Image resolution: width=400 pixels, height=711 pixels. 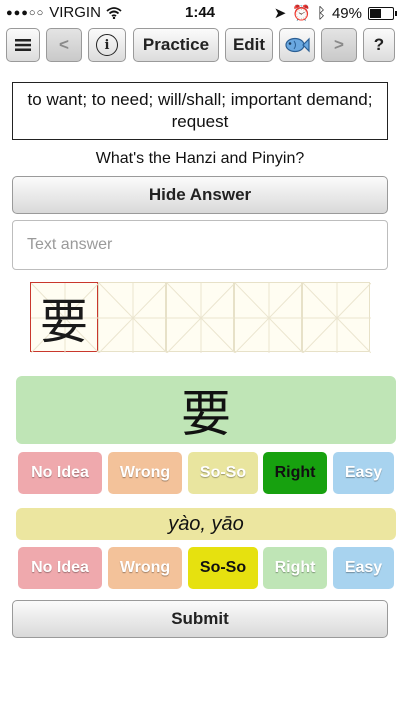 I want to click on forward-button: >, so click(x=339, y=45).